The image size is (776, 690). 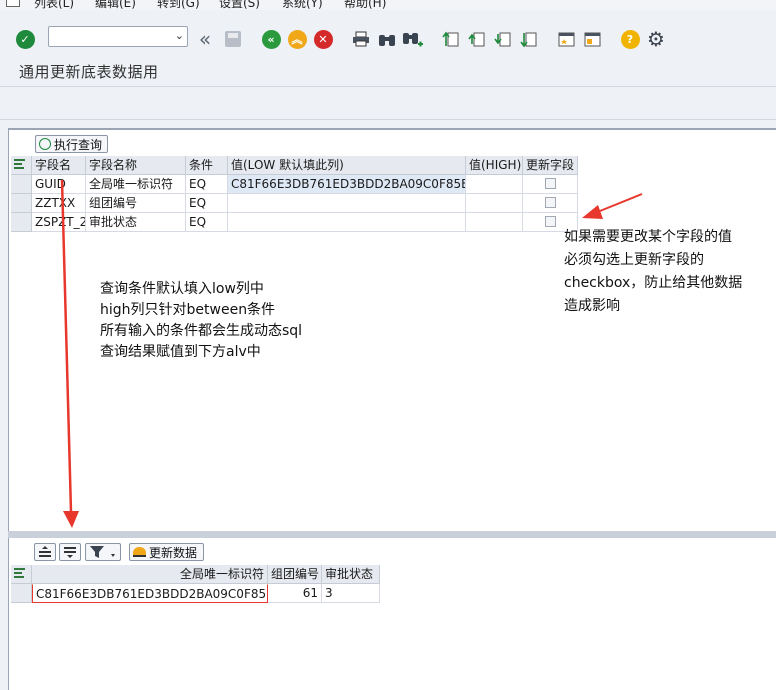 I want to click on execute-query-button: 执行查询, so click(x=71, y=144).